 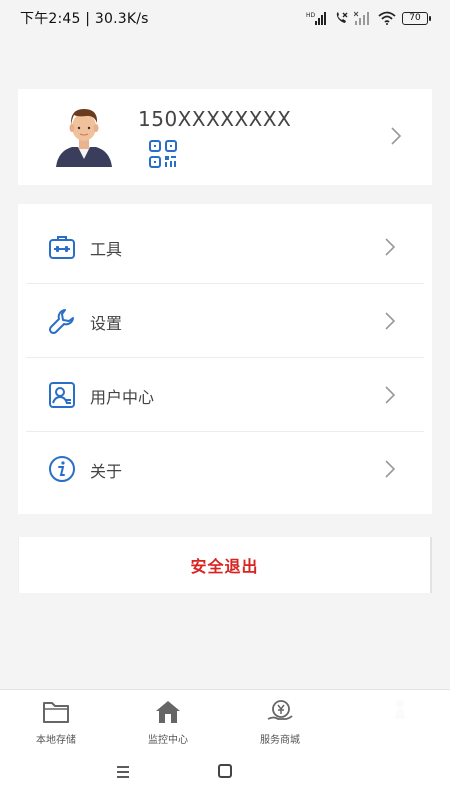 I want to click on avatar-icon, so click(x=84, y=138).